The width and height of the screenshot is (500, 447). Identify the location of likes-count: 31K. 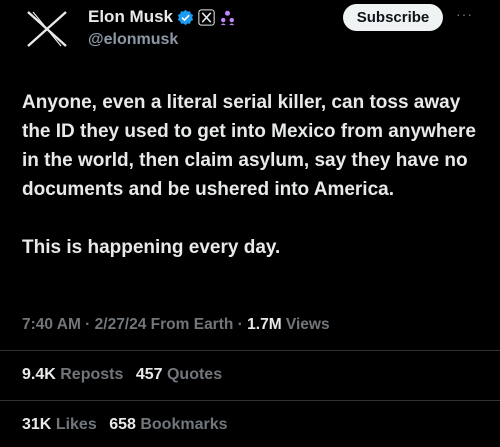
(37, 424).